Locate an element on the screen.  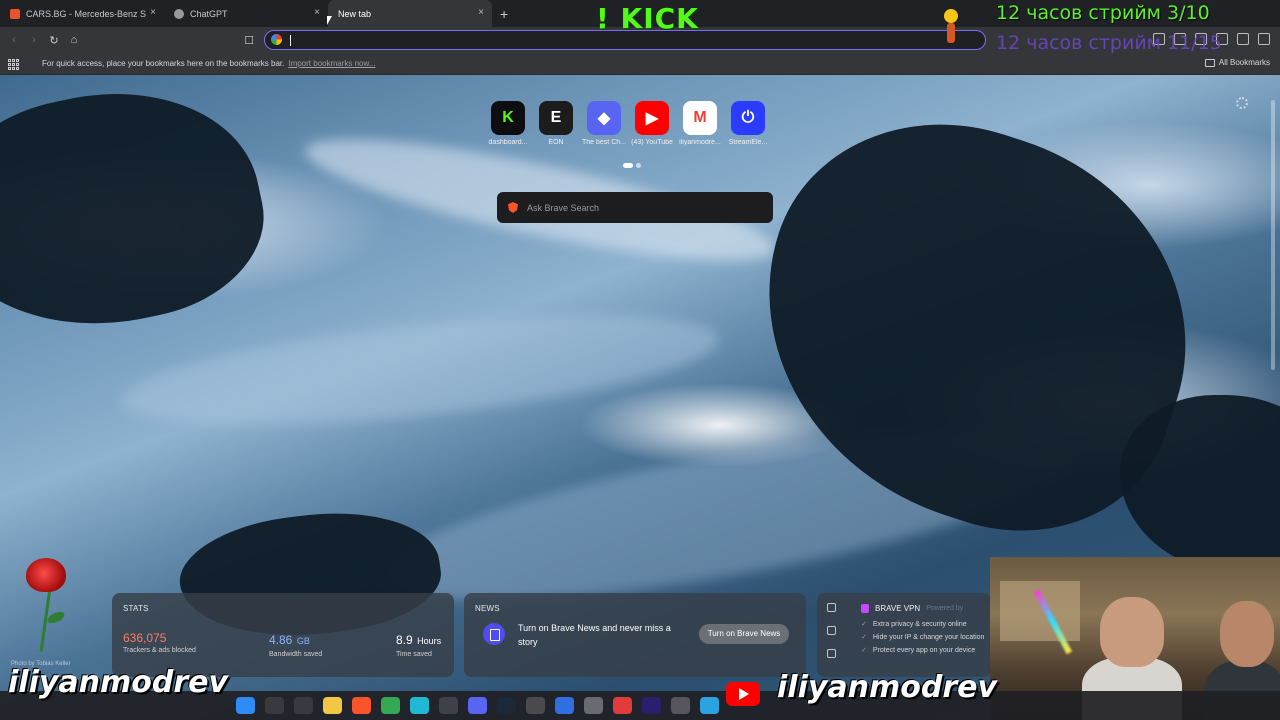
time-label: Time saved is located at coordinates (414, 654).